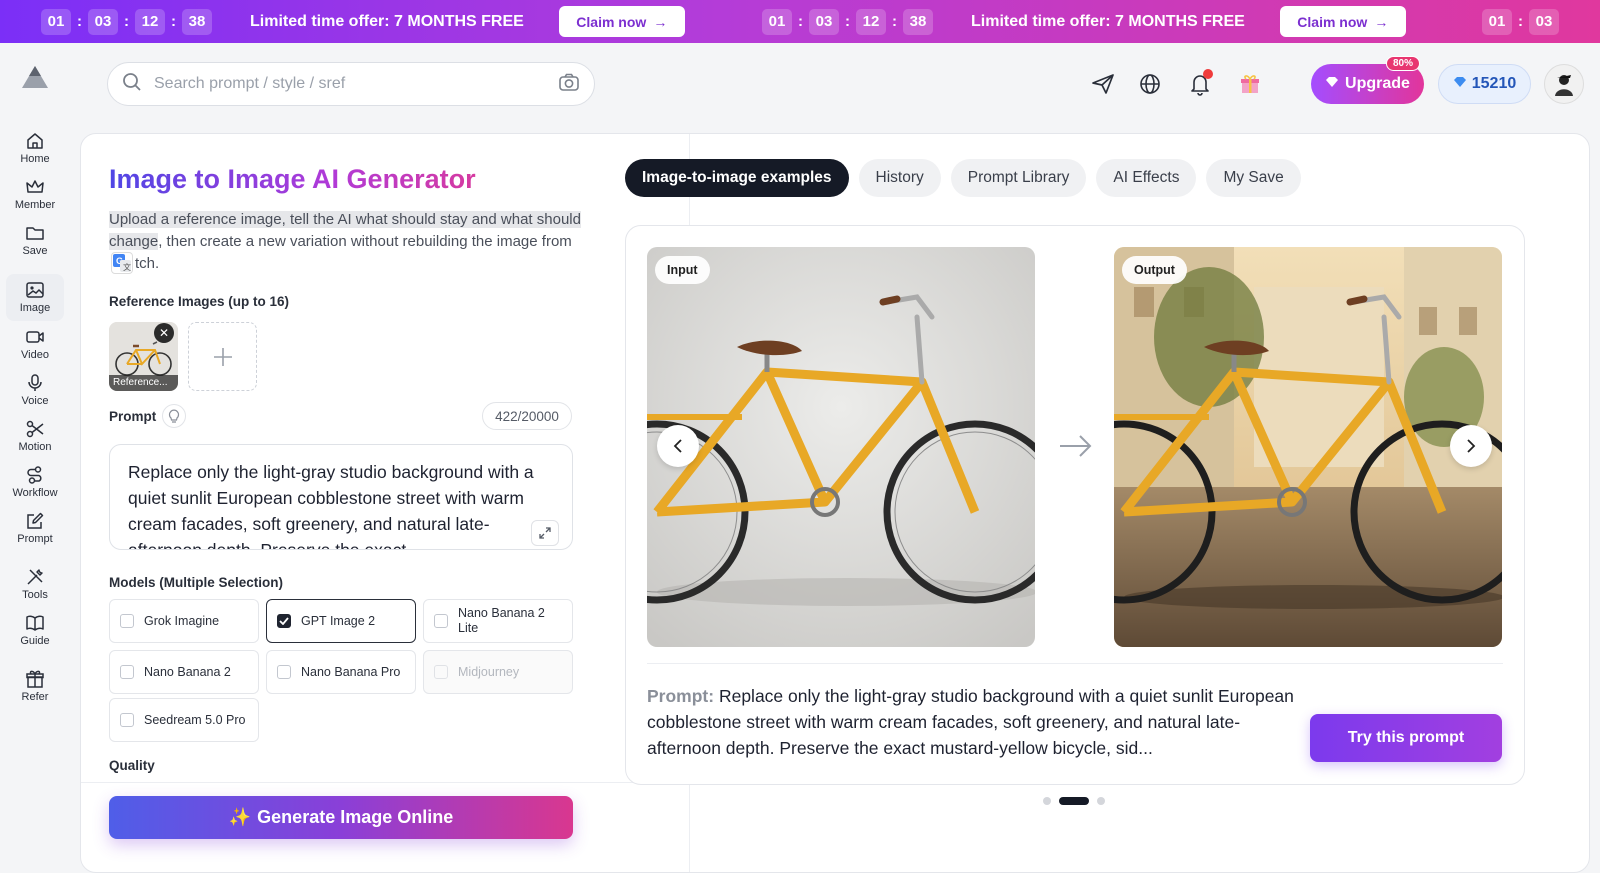  Describe the element at coordinates (1250, 84) in the screenshot. I see `gift-icon` at that location.